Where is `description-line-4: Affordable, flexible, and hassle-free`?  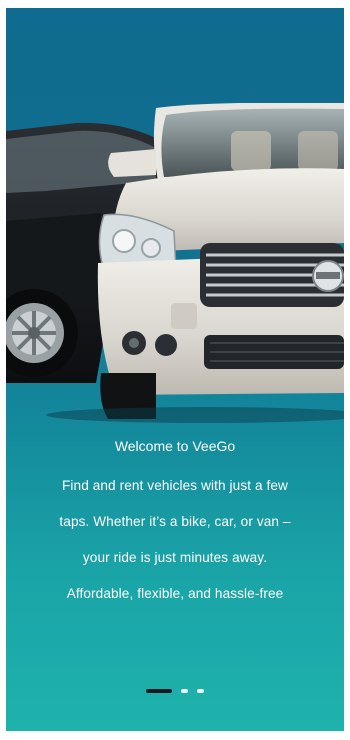
description-line-4: Affordable, flexible, and hassle-free is located at coordinates (175, 593).